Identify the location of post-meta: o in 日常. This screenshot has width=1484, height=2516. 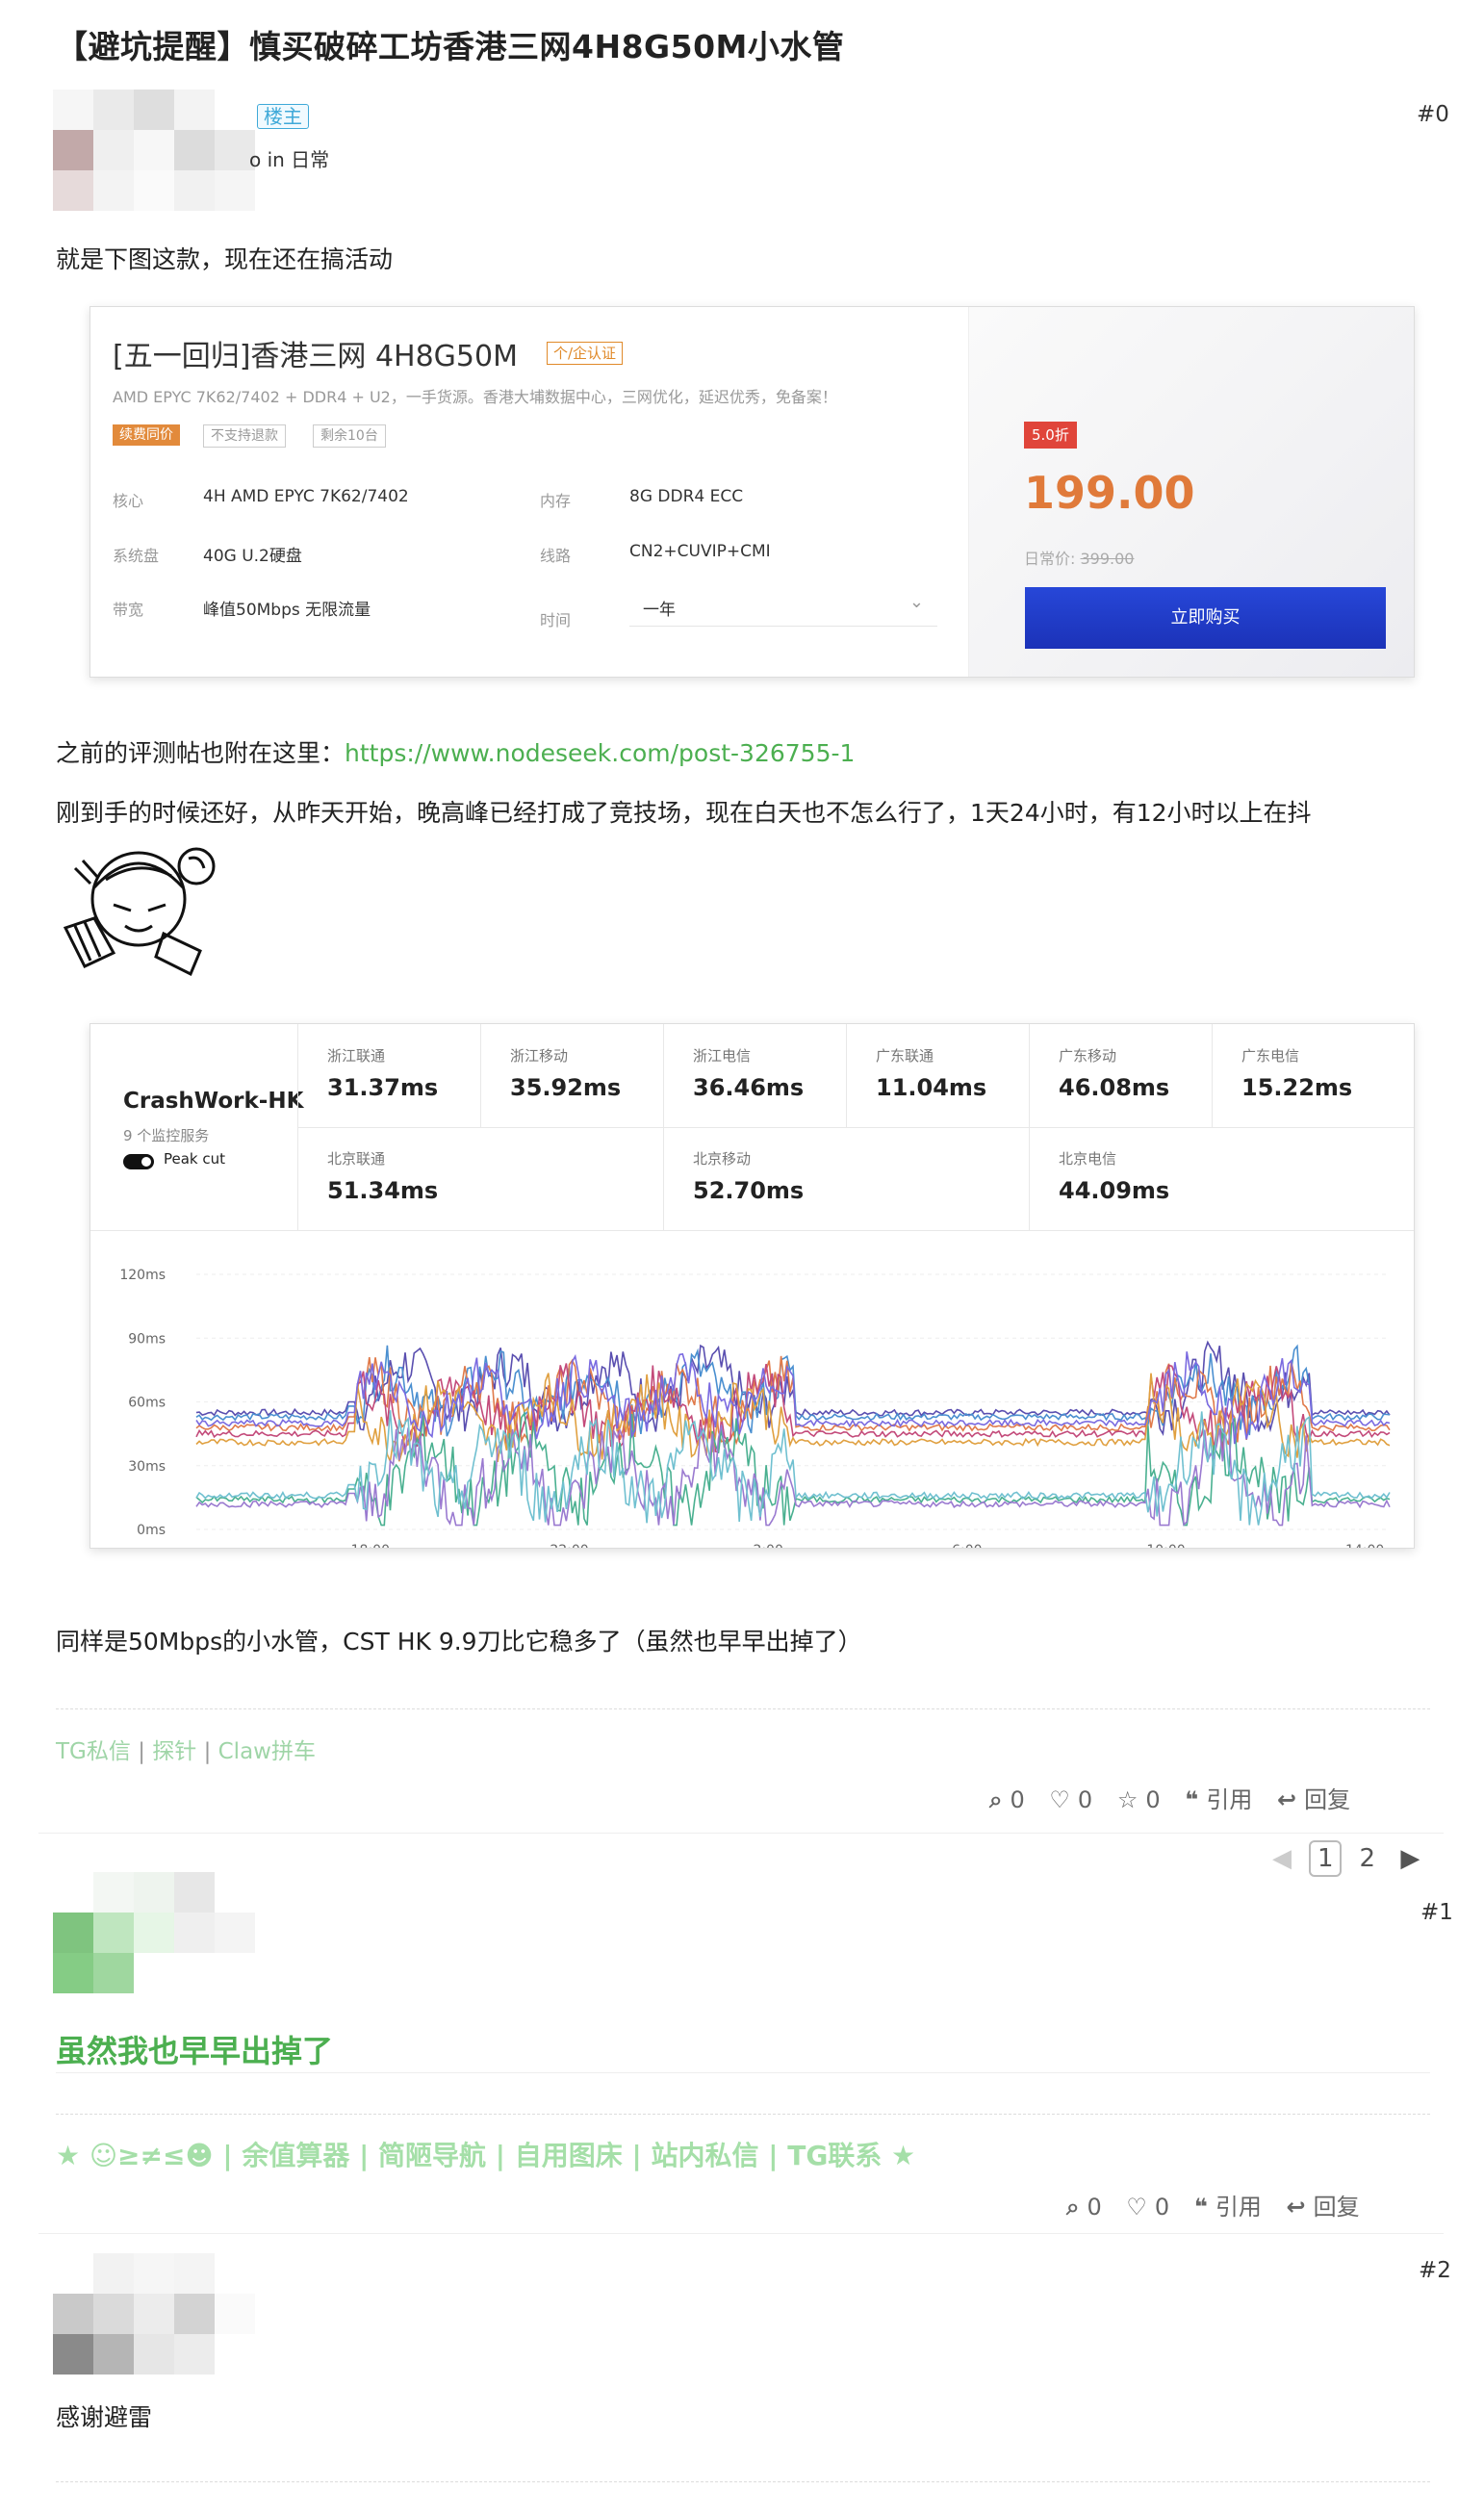
(289, 158).